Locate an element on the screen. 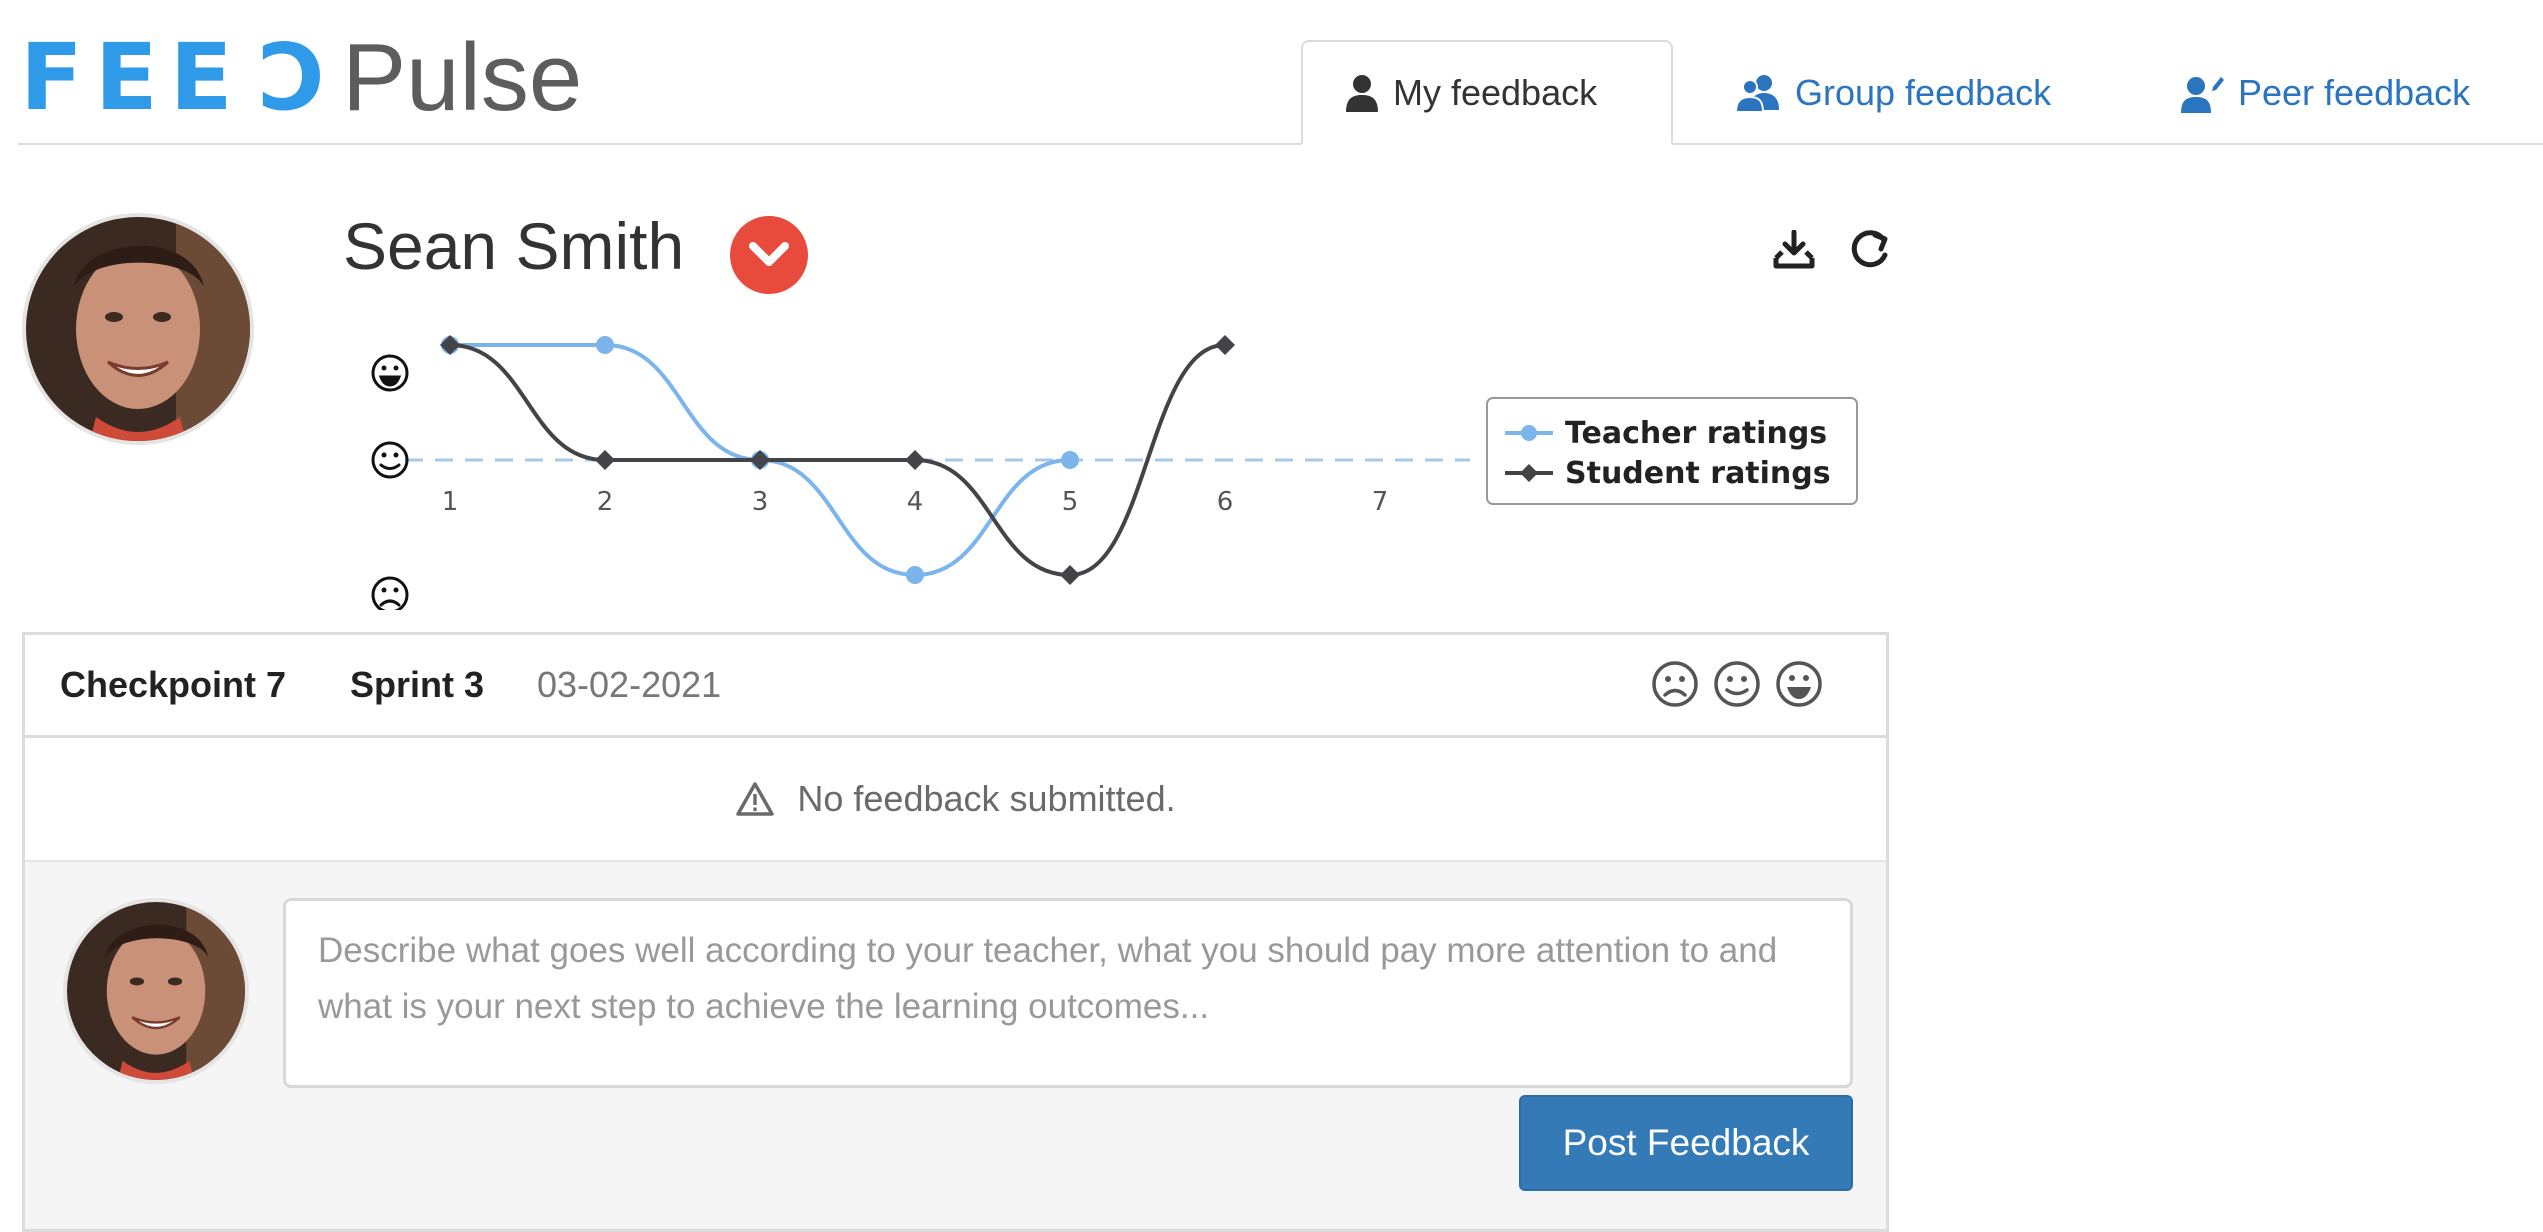 This screenshot has height=1232, width=2543. no-feedback-notice: No feedback submitted. is located at coordinates (955, 799).